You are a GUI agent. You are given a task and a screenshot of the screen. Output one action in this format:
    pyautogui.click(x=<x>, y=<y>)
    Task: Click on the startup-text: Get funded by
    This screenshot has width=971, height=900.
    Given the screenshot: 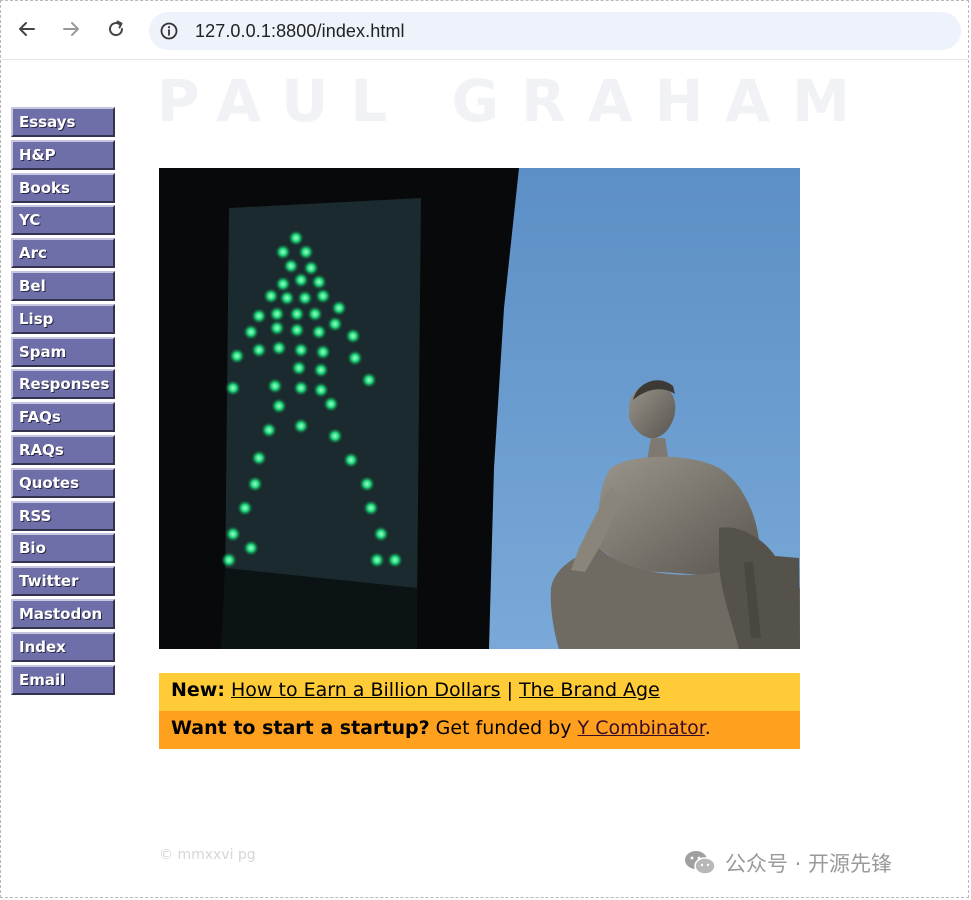 What is the action you would take?
    pyautogui.click(x=503, y=728)
    